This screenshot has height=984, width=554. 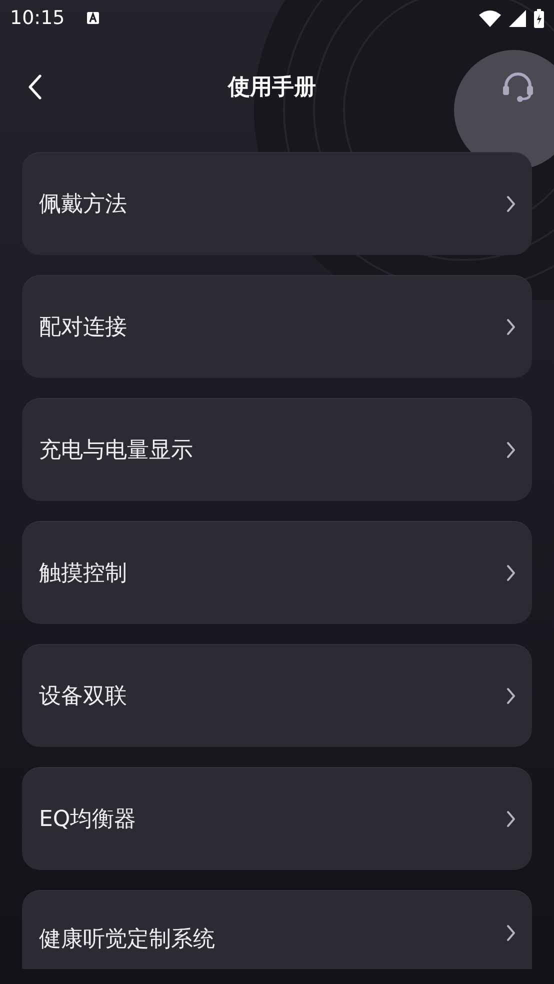 What do you see at coordinates (277, 572) in the screenshot?
I see `menu-item: 触摸控制` at bounding box center [277, 572].